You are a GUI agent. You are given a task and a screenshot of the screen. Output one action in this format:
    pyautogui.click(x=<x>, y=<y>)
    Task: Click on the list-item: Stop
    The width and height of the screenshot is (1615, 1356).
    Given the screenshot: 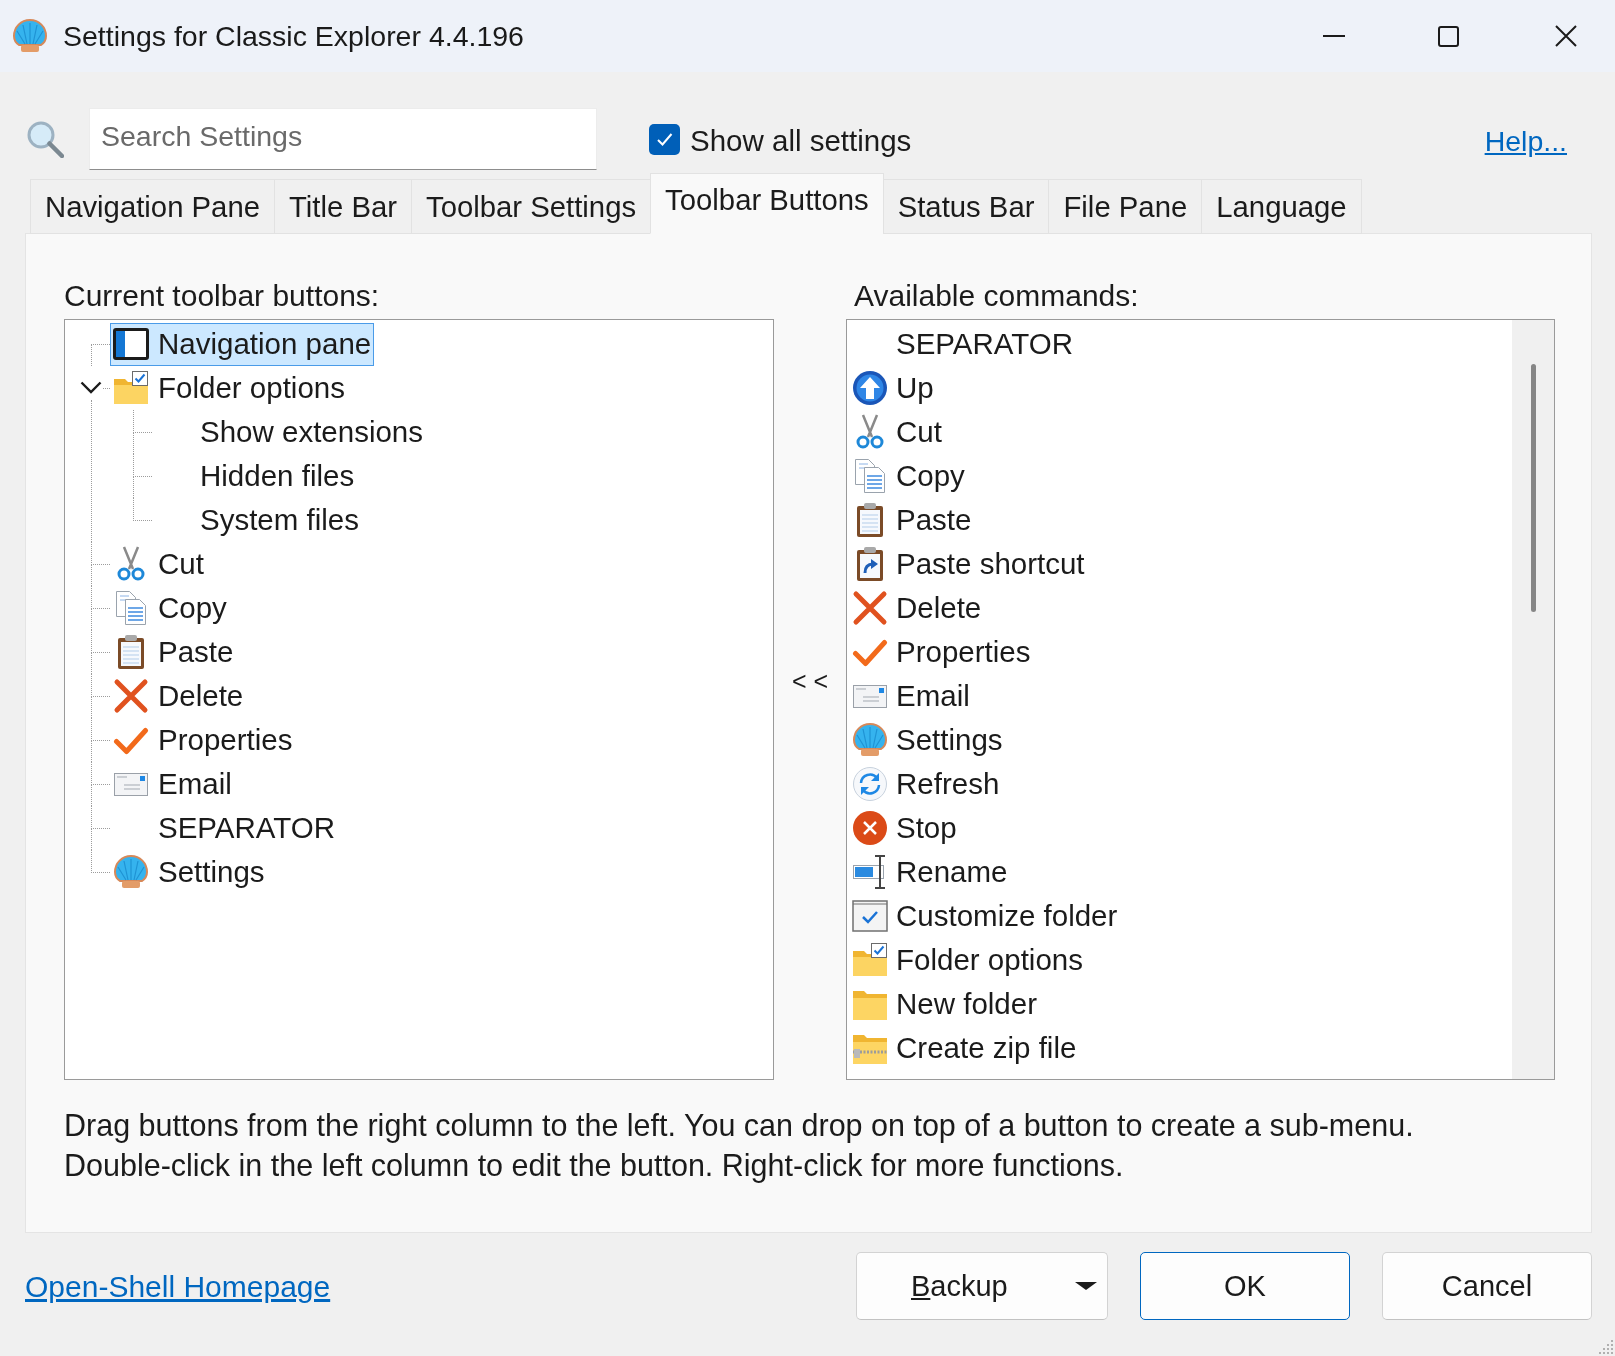 What is the action you would take?
    pyautogui.click(x=904, y=828)
    